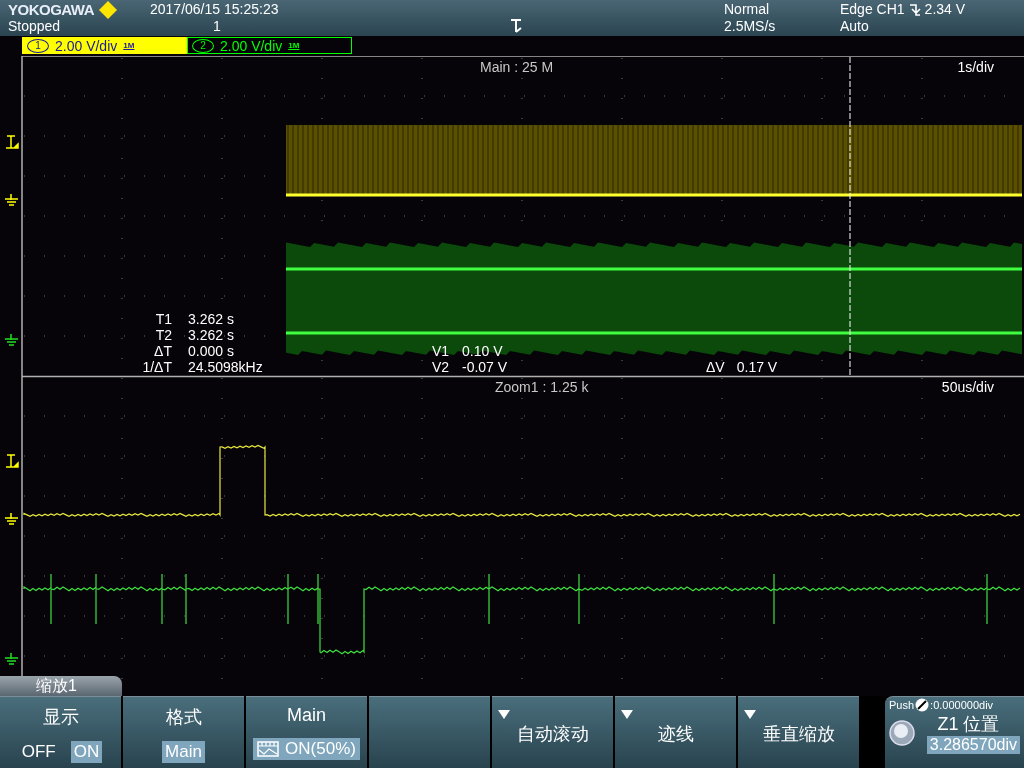 This screenshot has width=1024, height=768. What do you see at coordinates (217, 26) in the screenshot?
I see `acquisition-count: 1` at bounding box center [217, 26].